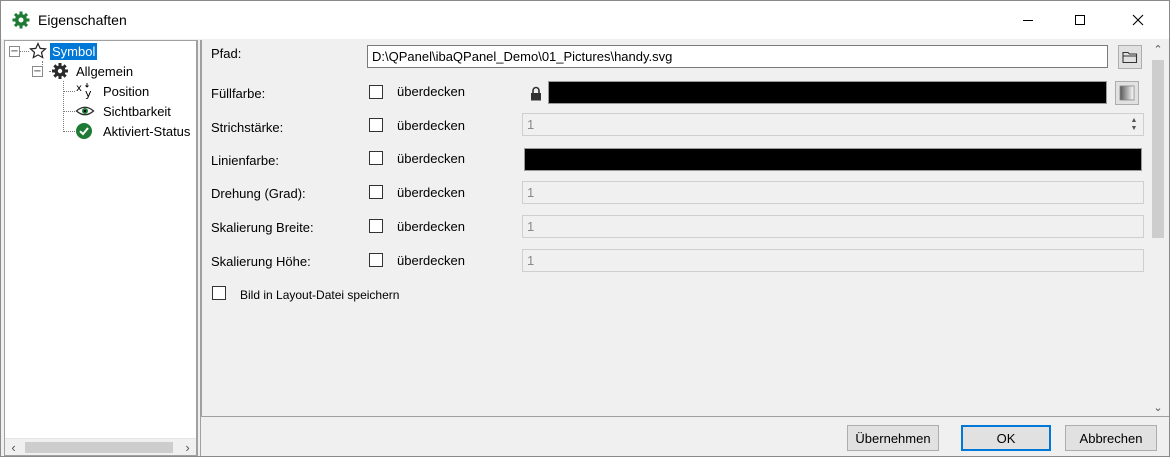 Image resolution: width=1170 pixels, height=457 pixels. I want to click on tree-item-symbol: Symbol, so click(63, 51).